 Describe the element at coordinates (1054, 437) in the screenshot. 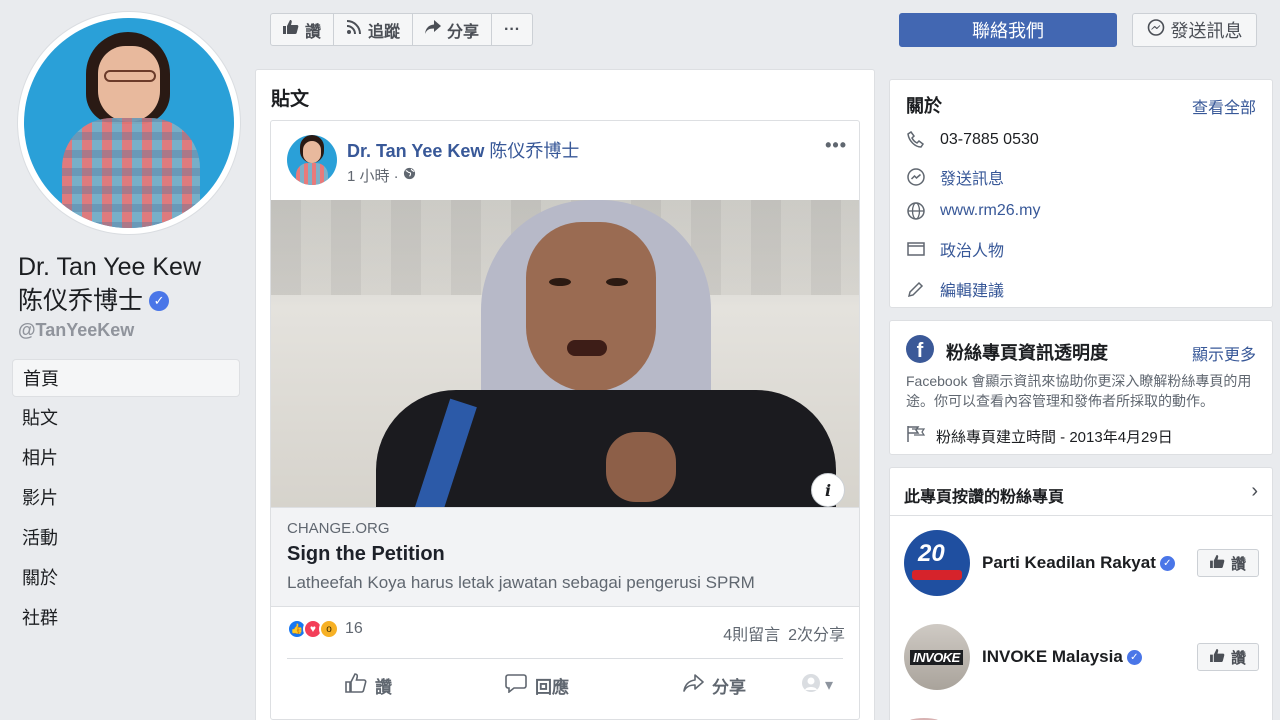

I see `page-created-text: 粉絲專頁建立時間 - 2013年4月29日` at that location.